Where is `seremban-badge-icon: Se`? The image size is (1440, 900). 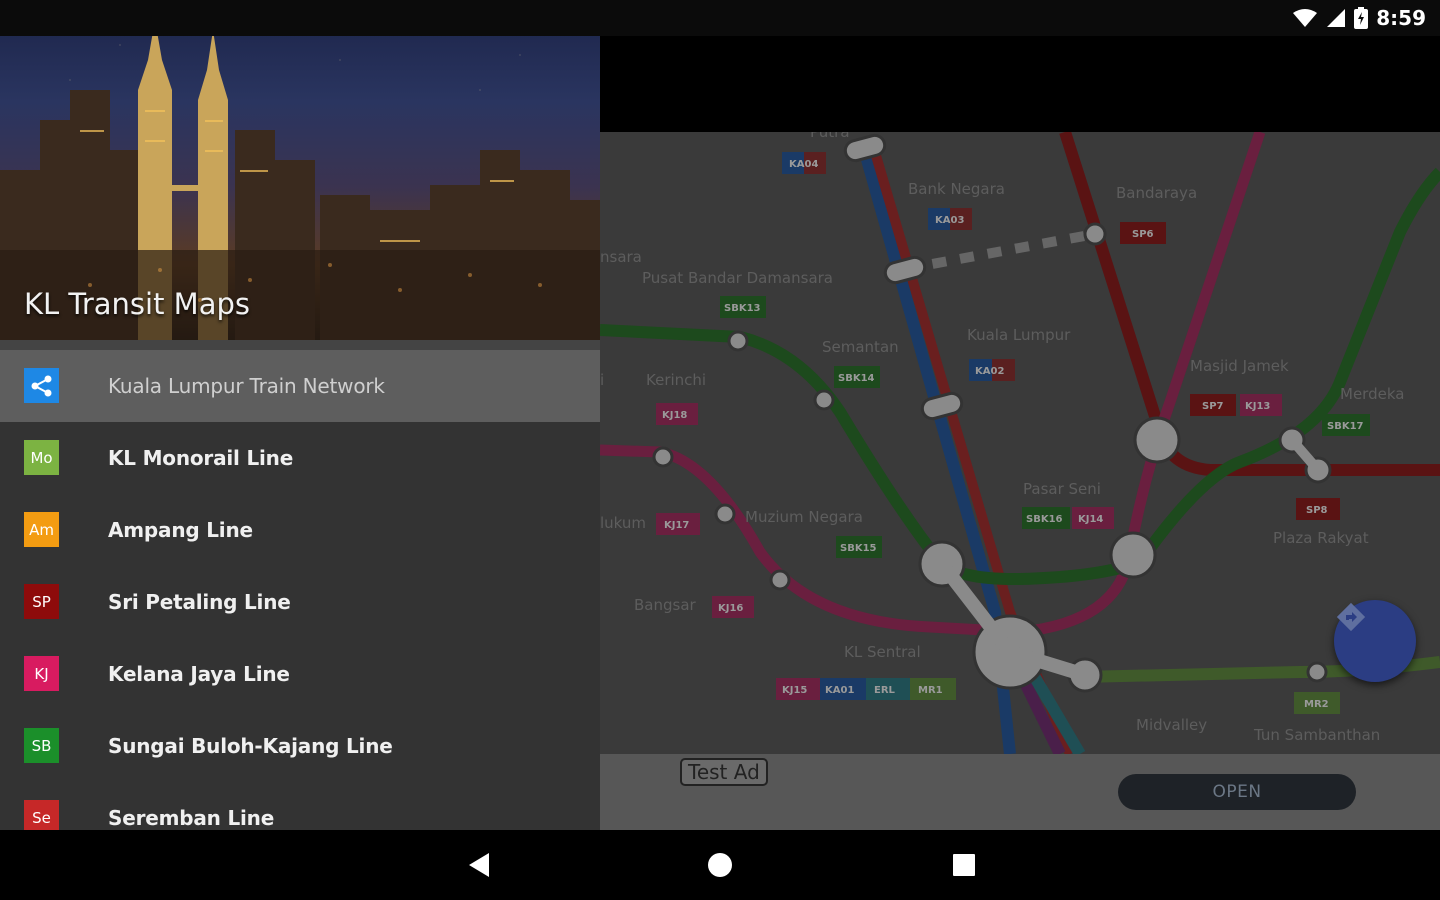 seremban-badge-icon: Se is located at coordinates (41, 815).